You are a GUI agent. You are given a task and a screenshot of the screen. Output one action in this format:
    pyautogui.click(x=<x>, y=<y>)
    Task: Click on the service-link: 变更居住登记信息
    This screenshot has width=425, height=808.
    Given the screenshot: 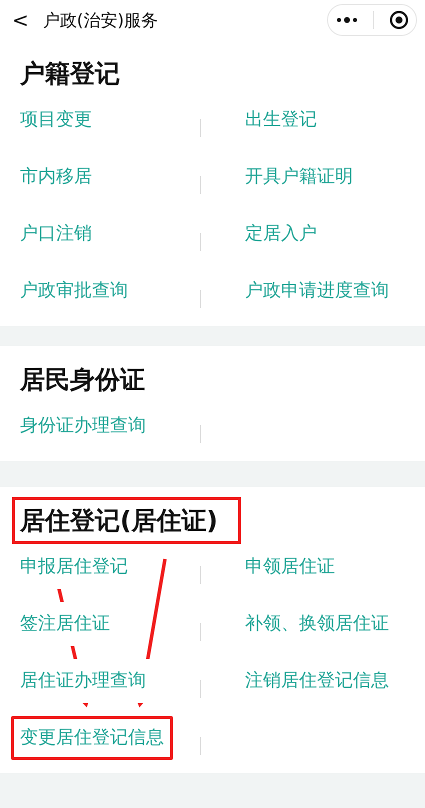 What is the action you would take?
    pyautogui.click(x=92, y=738)
    